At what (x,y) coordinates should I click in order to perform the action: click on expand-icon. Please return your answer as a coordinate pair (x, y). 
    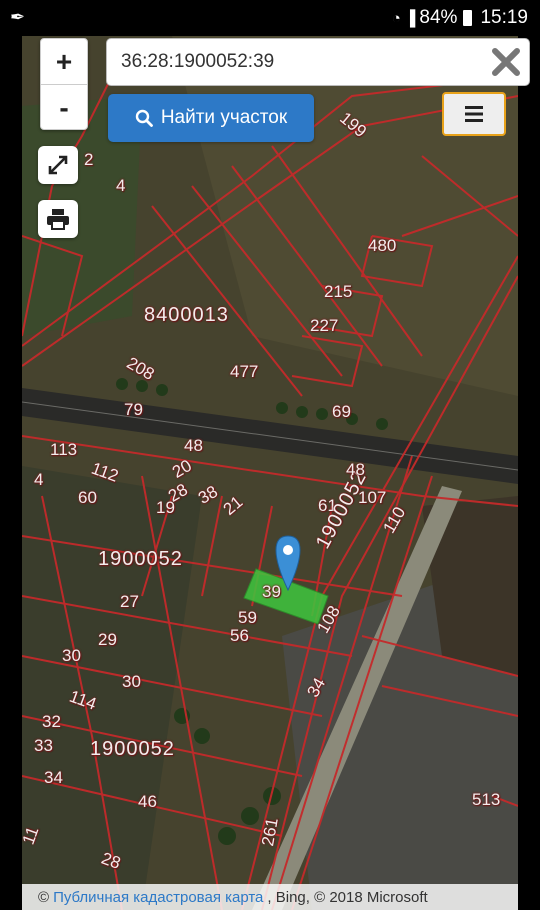
    Looking at the image, I should click on (58, 165).